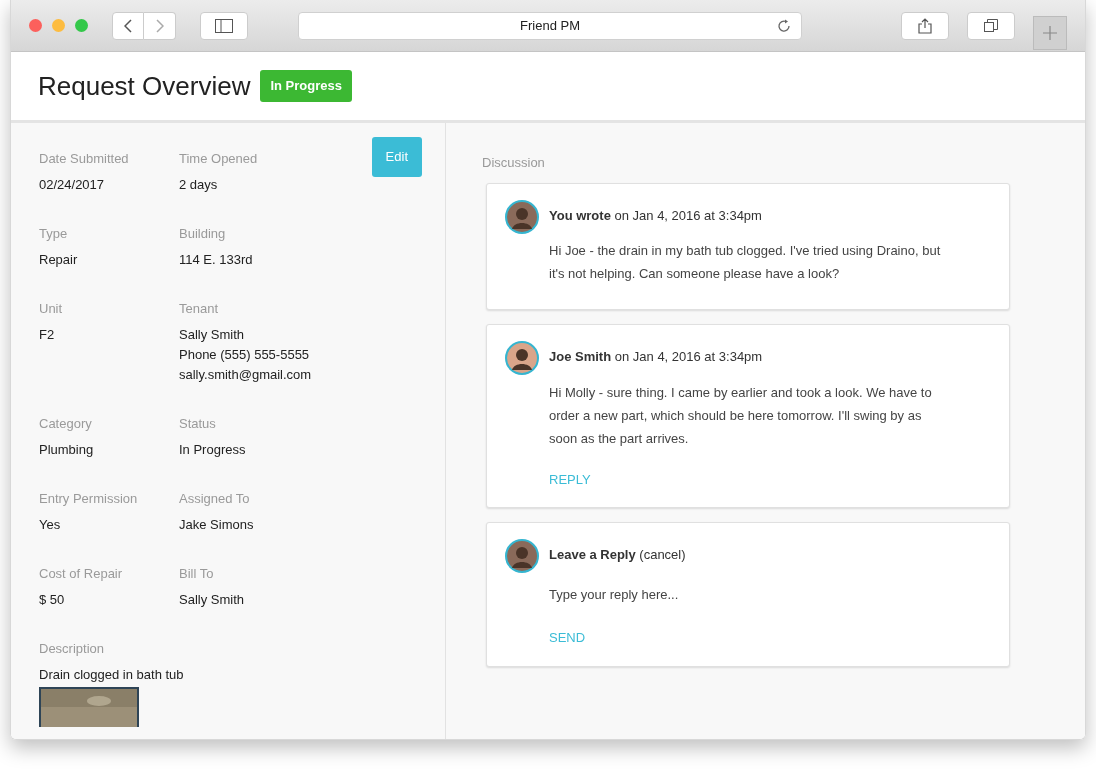  Describe the element at coordinates (199, 185) in the screenshot. I see `field-value: 2 days` at that location.